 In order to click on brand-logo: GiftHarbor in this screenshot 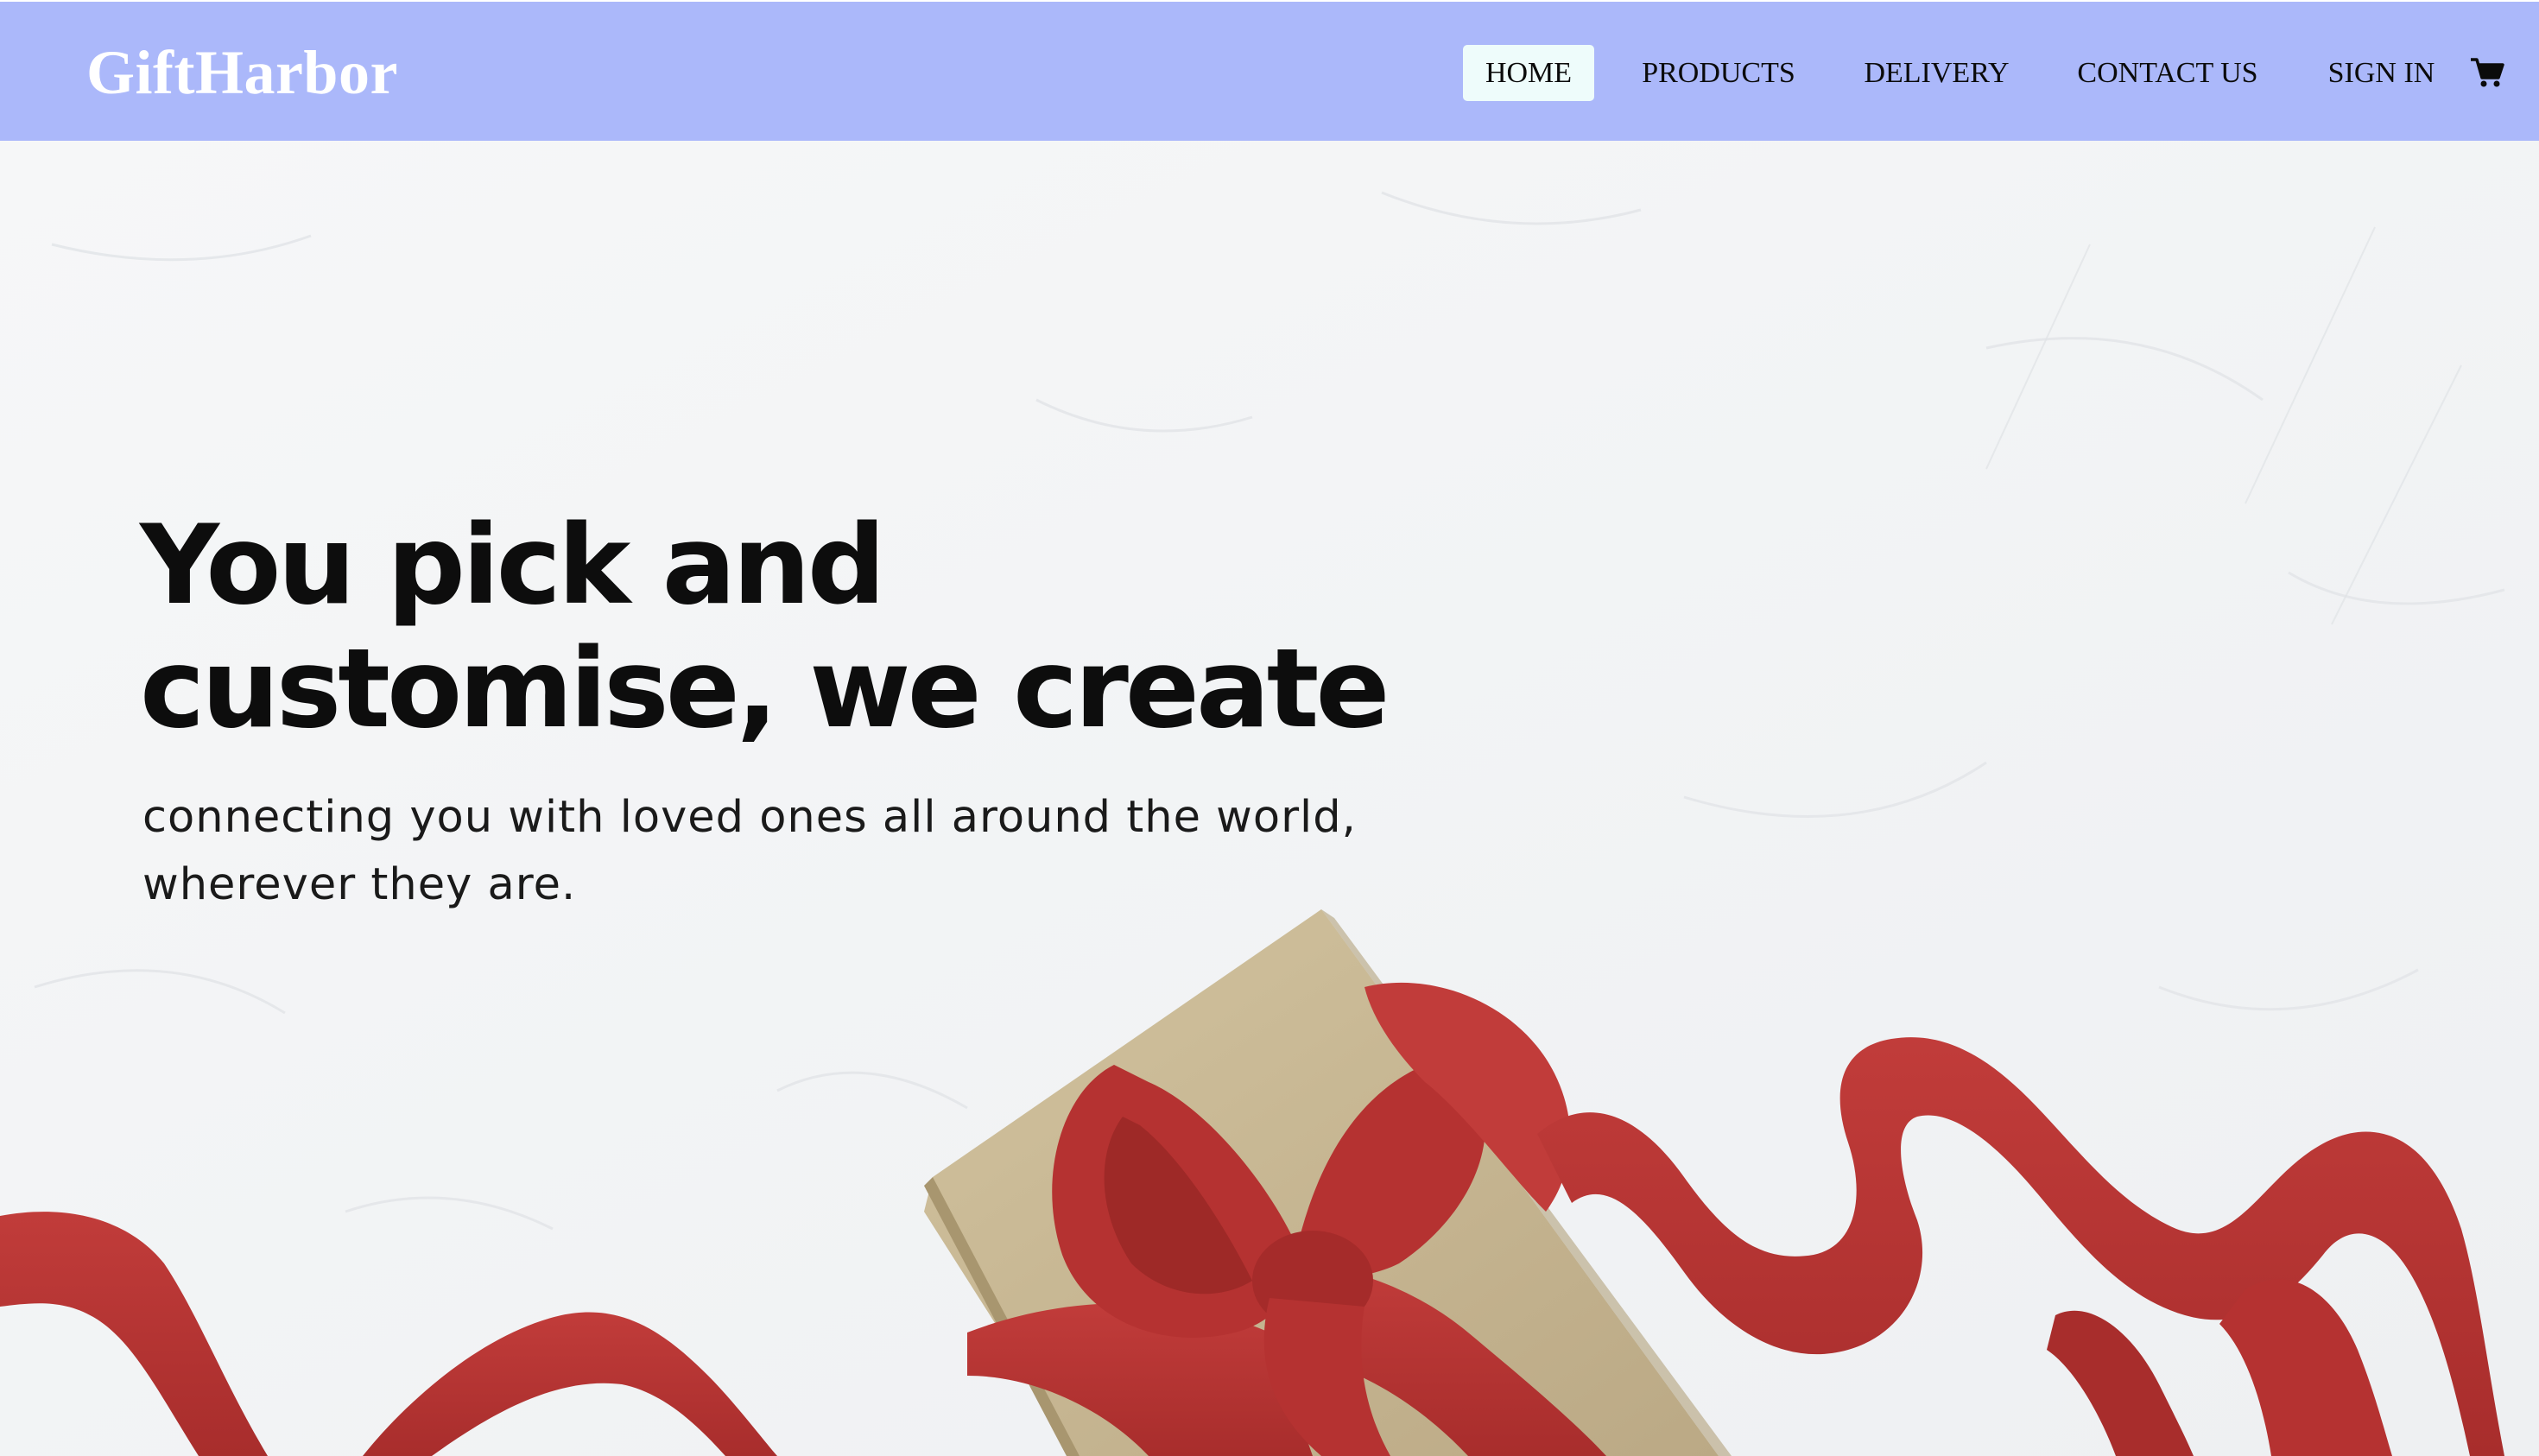, I will do `click(242, 72)`.